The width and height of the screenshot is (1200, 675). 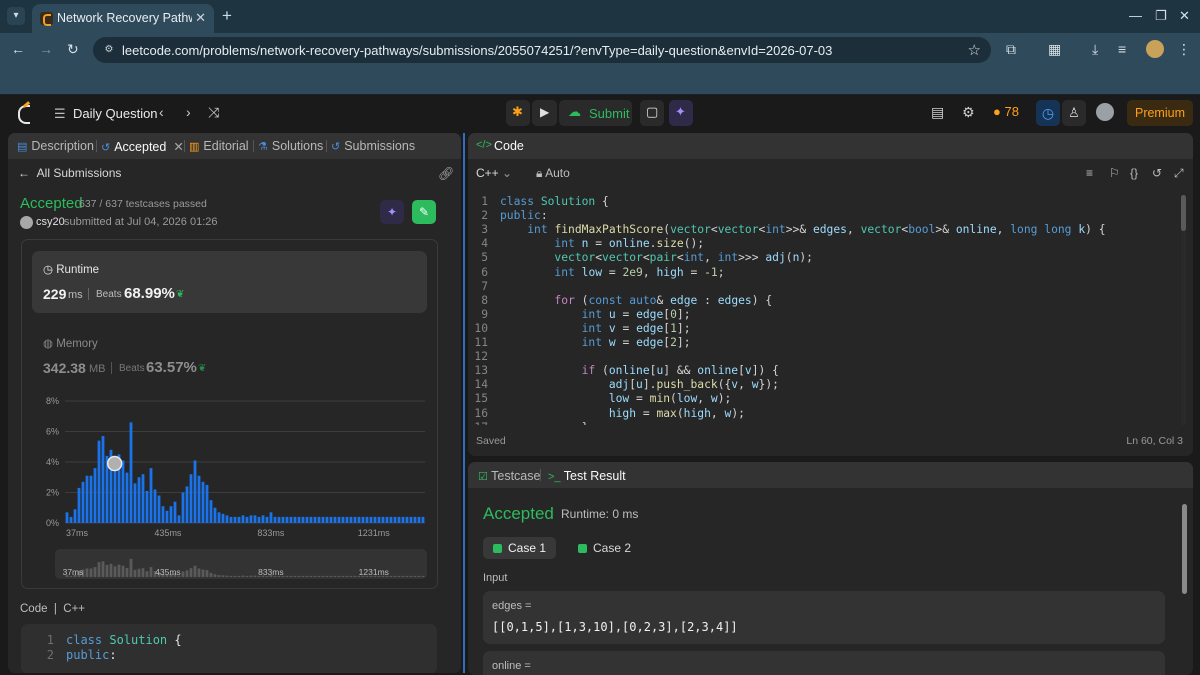 What do you see at coordinates (609, 413) in the screenshot?
I see `code-line: 16 high = max(high, w);` at bounding box center [609, 413].